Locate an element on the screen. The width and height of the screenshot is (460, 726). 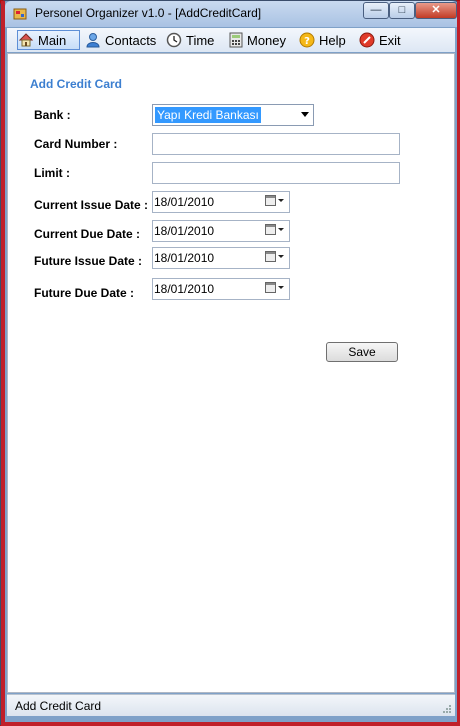
limit-input is located at coordinates (276, 173).